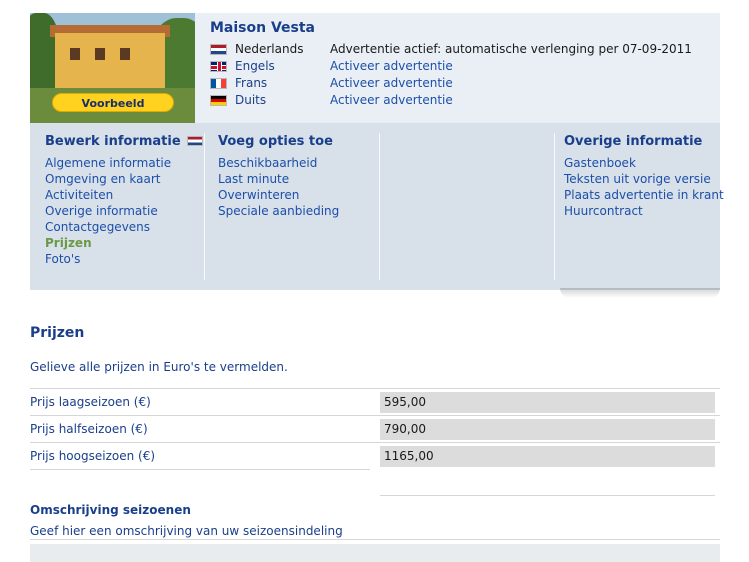 This screenshot has width=749, height=562. Describe the element at coordinates (251, 83) in the screenshot. I see `language-name: Frans` at that location.